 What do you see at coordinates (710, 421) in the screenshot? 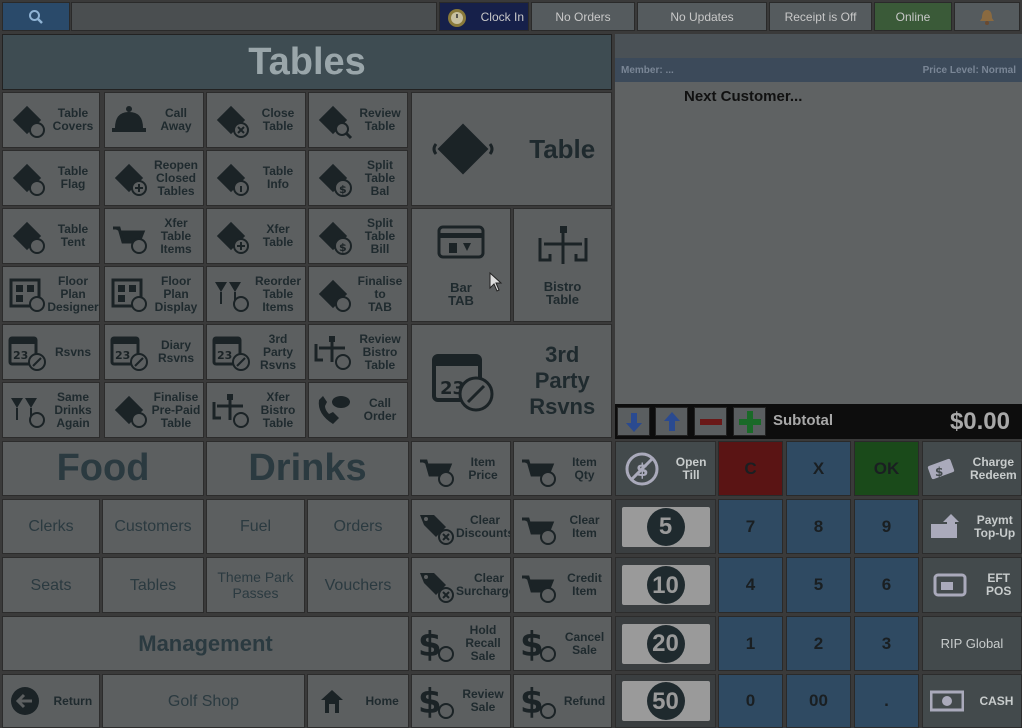
I see `minus-button` at bounding box center [710, 421].